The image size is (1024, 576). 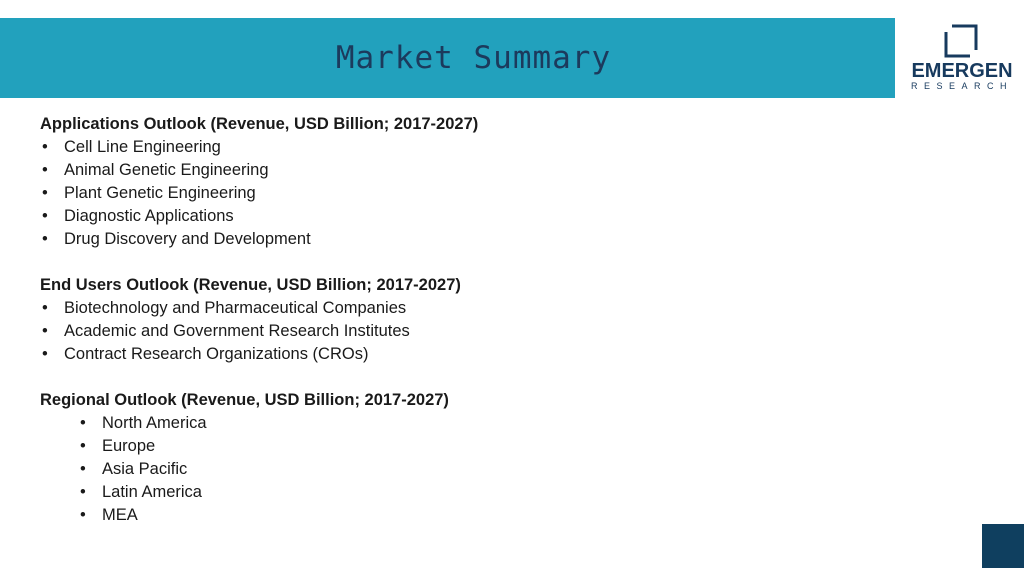 I want to click on list-item: Europe, so click(x=490, y=446).